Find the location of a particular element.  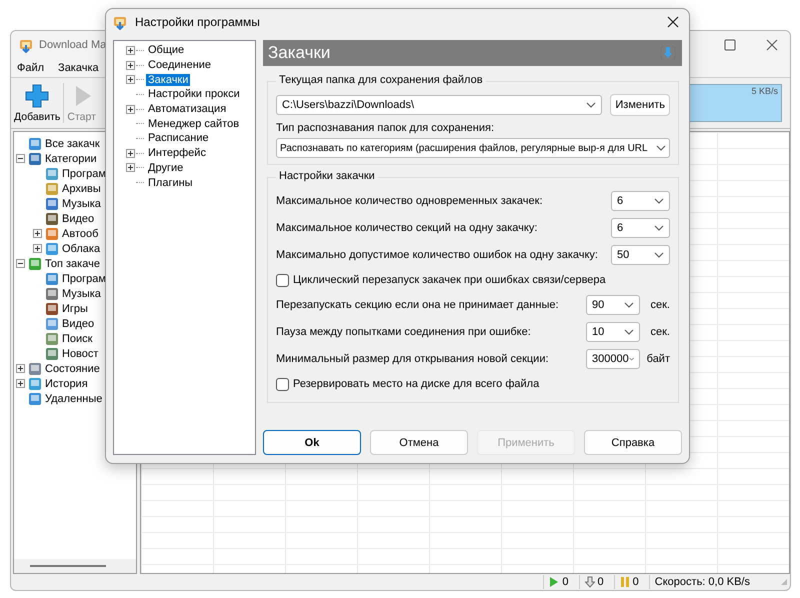

setting-label: Пауза между попытками соединения при ошибке: is located at coordinates (404, 332).